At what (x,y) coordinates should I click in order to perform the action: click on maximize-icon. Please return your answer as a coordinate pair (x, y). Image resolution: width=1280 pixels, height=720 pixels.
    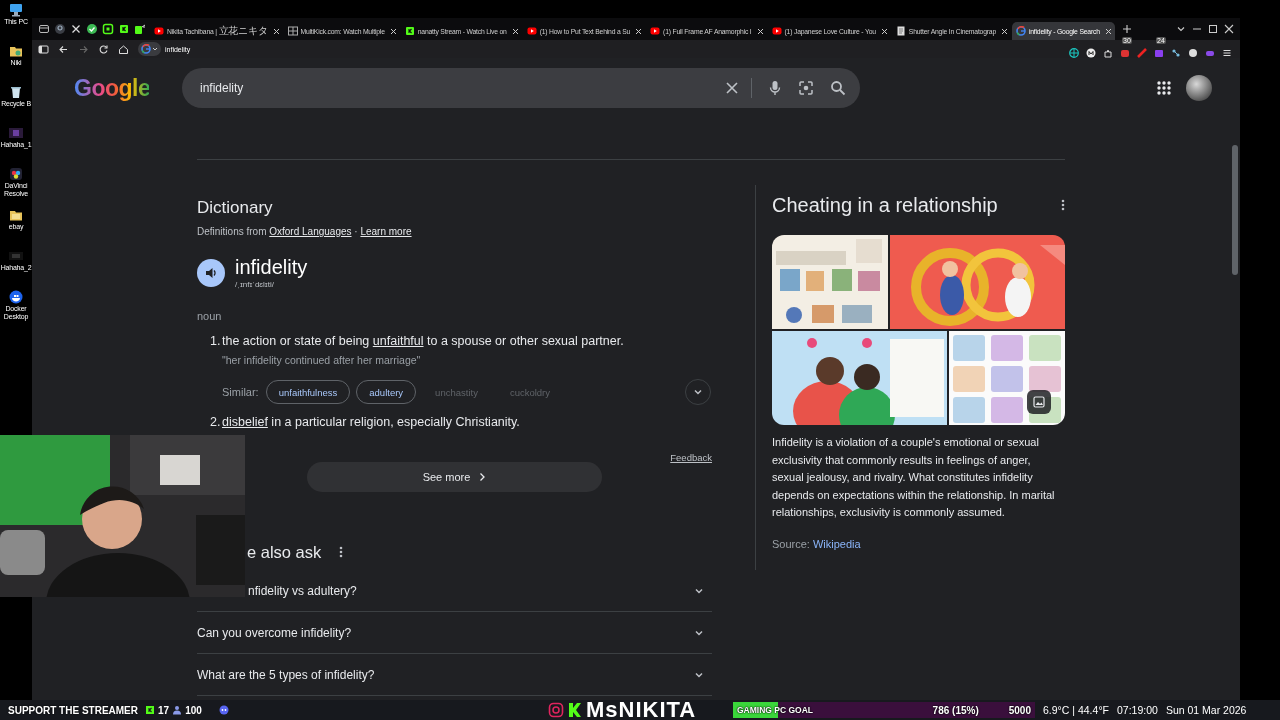
    Looking at the image, I should click on (1213, 29).